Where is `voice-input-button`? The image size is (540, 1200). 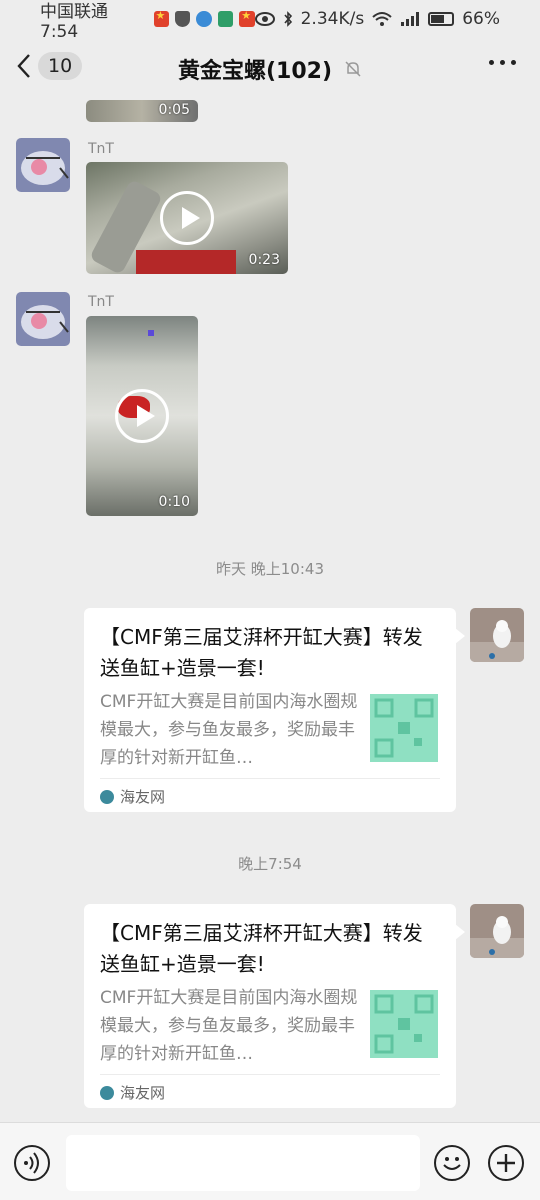
voice-input-button is located at coordinates (32, 1163).